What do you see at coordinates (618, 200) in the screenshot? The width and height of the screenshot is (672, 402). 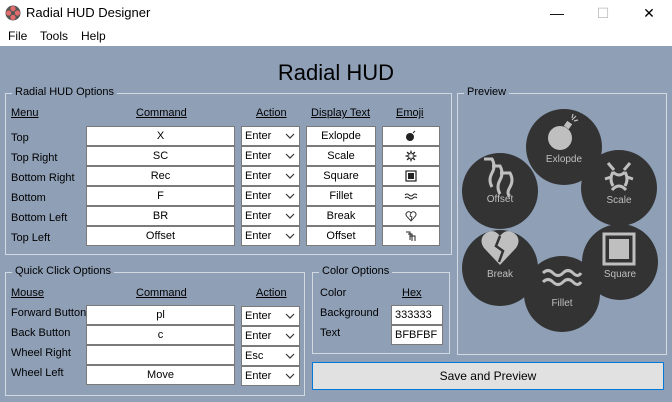 I see `hud-label-top-right: Scale` at bounding box center [618, 200].